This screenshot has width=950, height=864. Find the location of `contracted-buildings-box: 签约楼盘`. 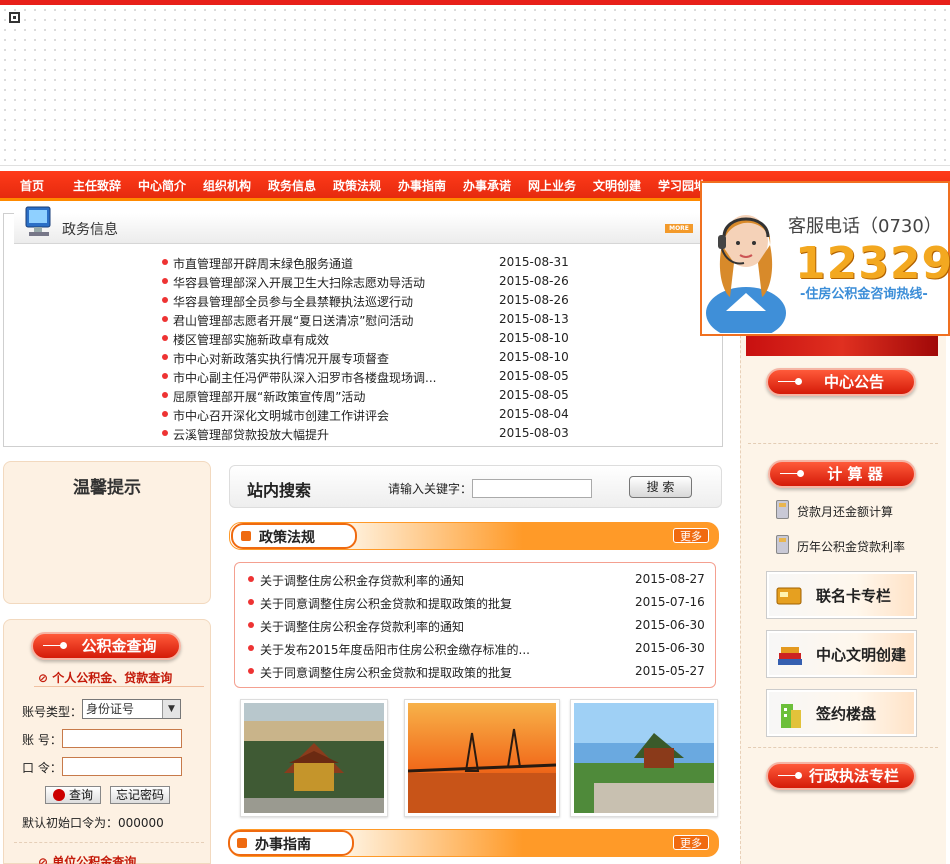

contracted-buildings-box: 签约楼盘 is located at coordinates (841, 713).